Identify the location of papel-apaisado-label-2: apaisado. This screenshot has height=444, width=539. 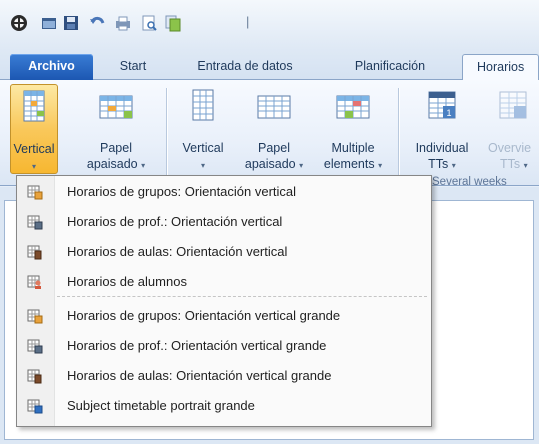
(112, 164).